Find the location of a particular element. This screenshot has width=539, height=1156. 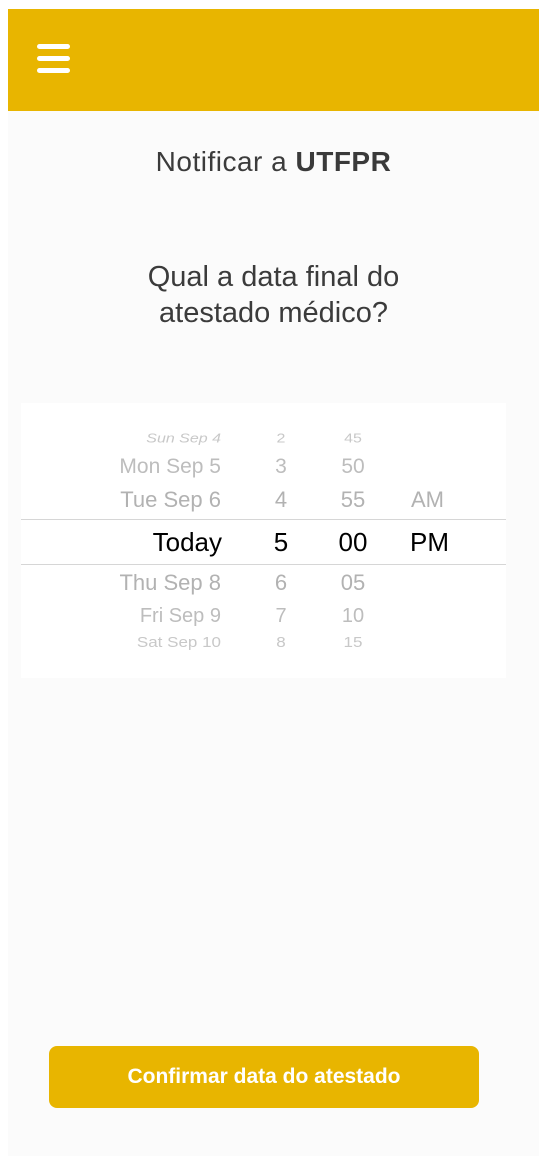

hour-option: 8 is located at coordinates (281, 642).